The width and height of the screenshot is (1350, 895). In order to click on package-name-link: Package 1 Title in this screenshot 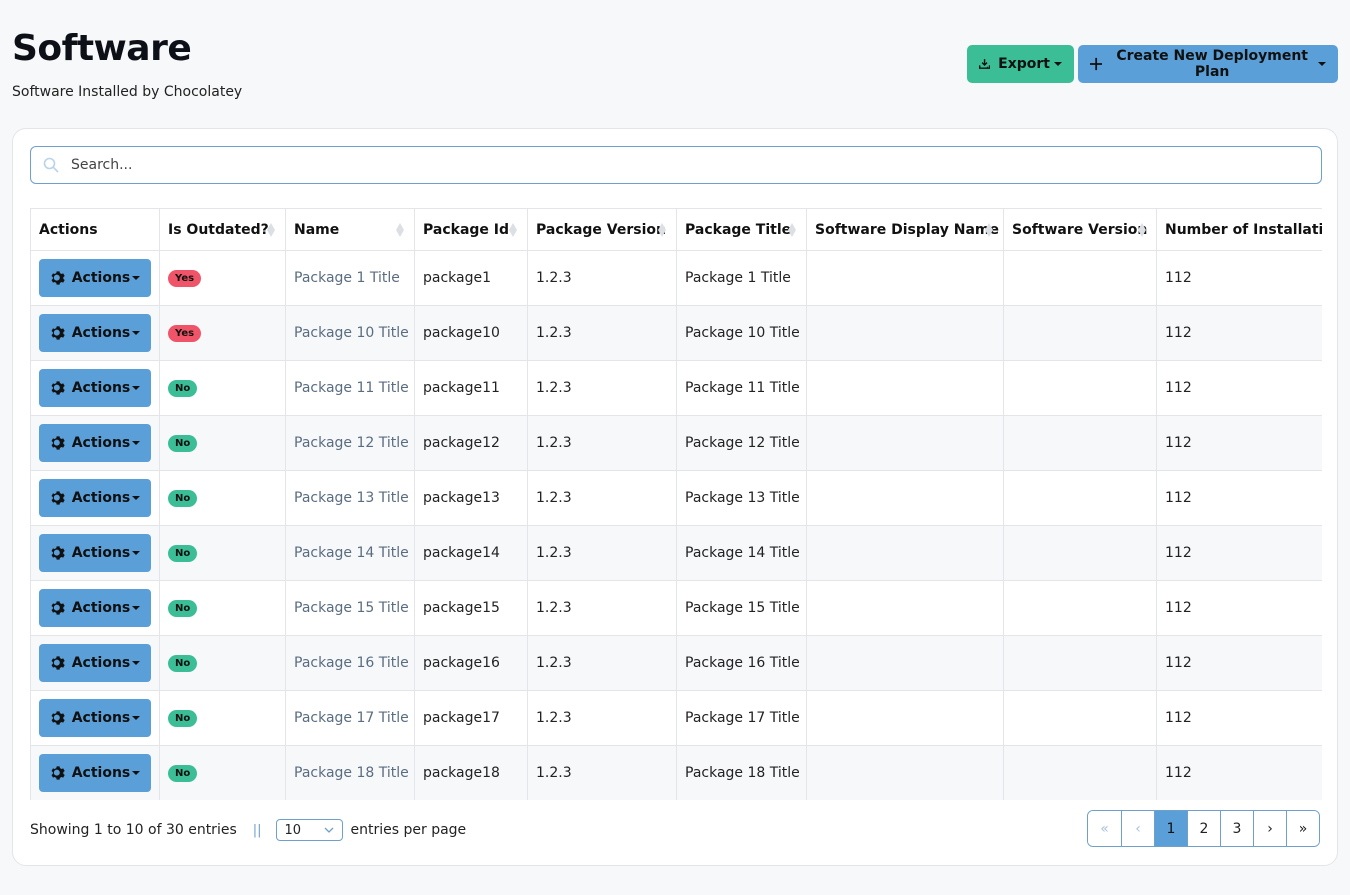, I will do `click(347, 278)`.